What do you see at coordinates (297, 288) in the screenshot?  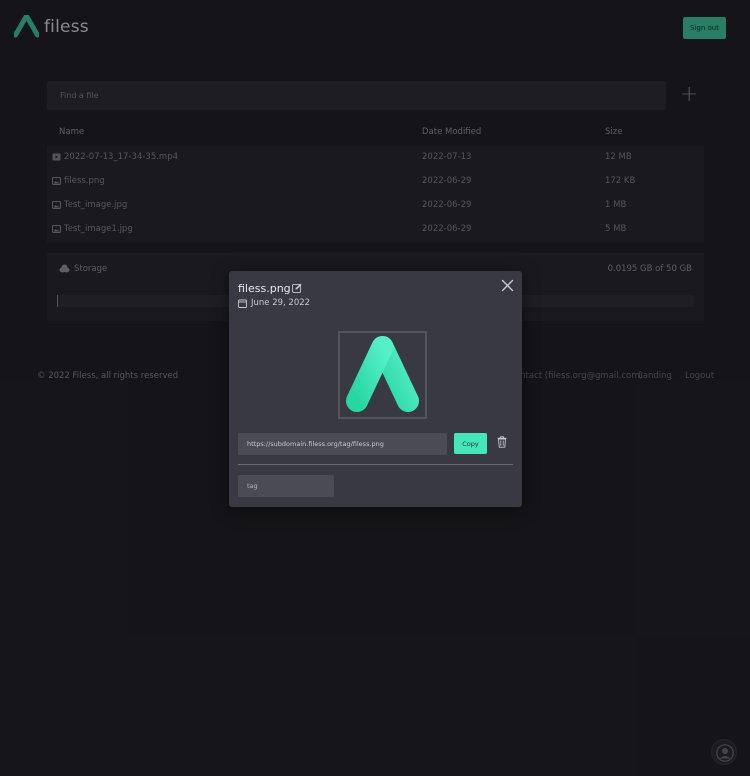 I see `edit-icon` at bounding box center [297, 288].